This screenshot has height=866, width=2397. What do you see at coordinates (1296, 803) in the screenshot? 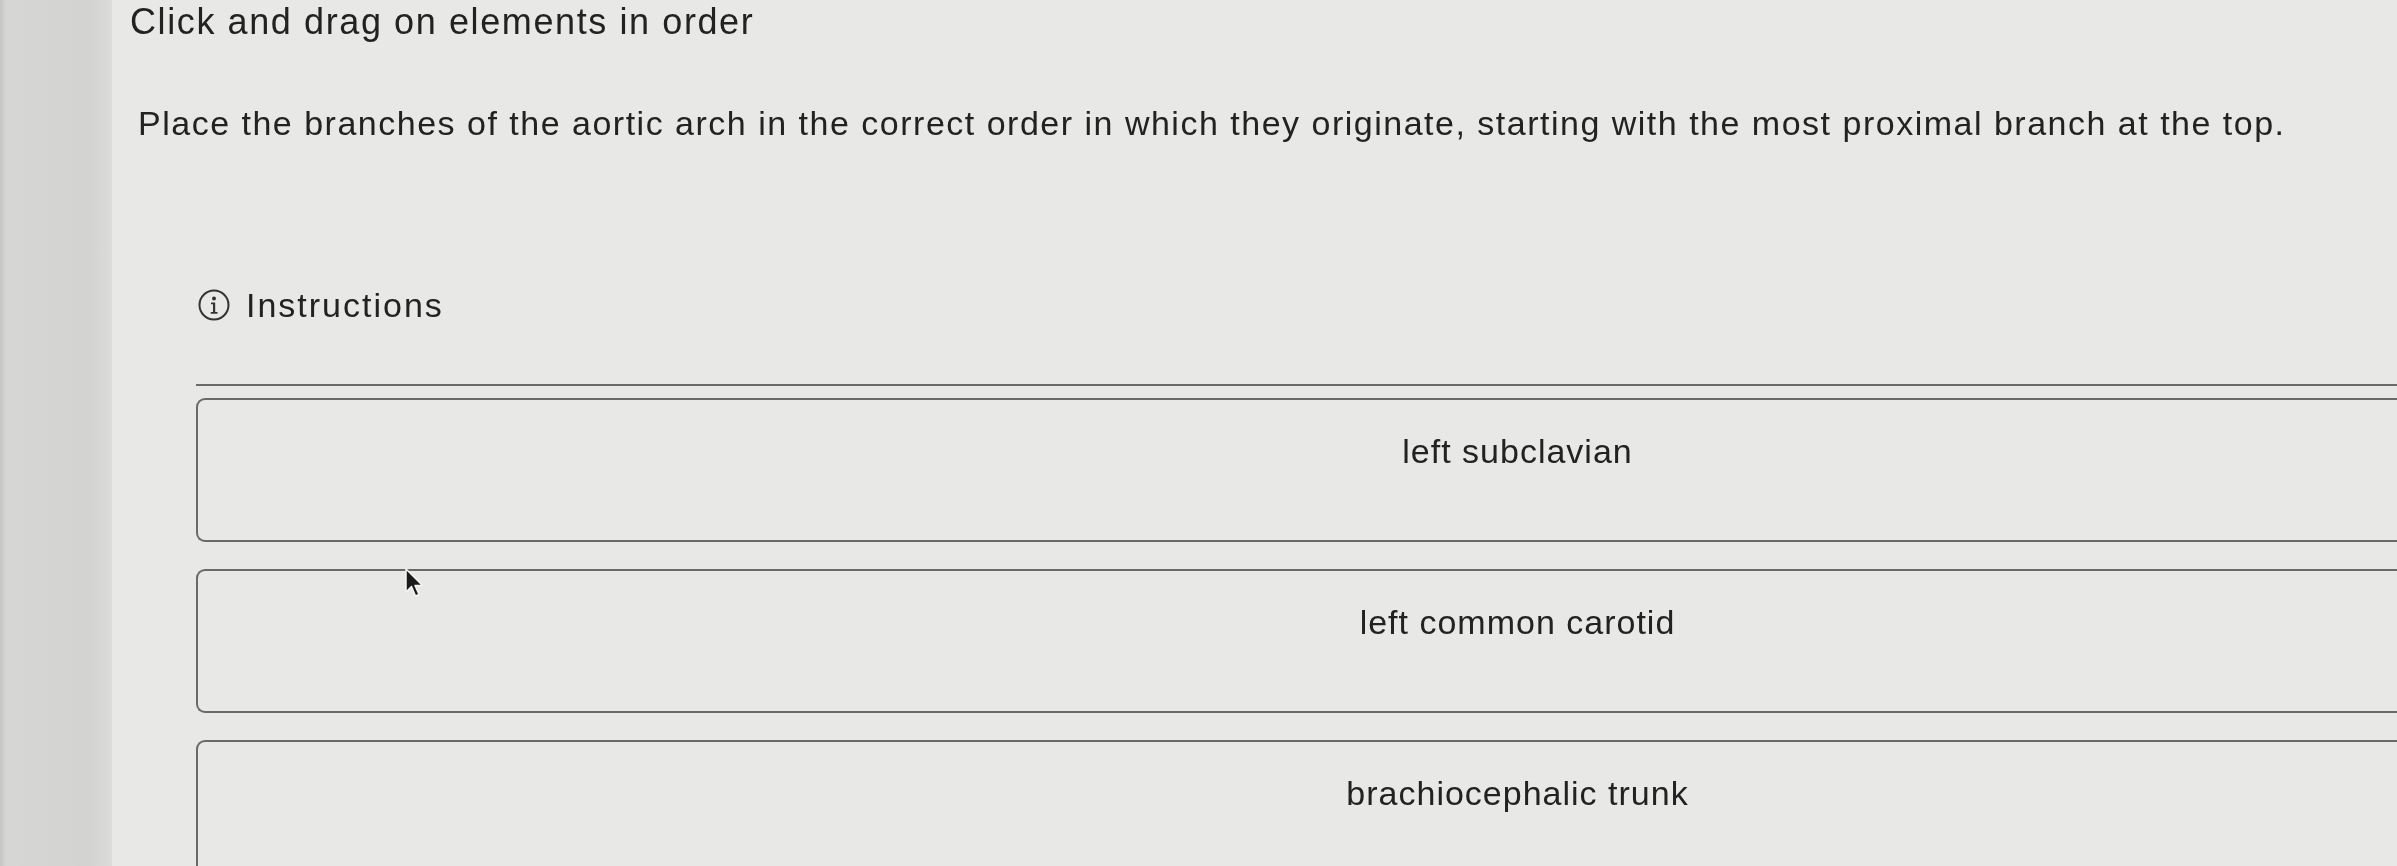
I see `draggable-item: brachiocephalic trunk` at bounding box center [1296, 803].